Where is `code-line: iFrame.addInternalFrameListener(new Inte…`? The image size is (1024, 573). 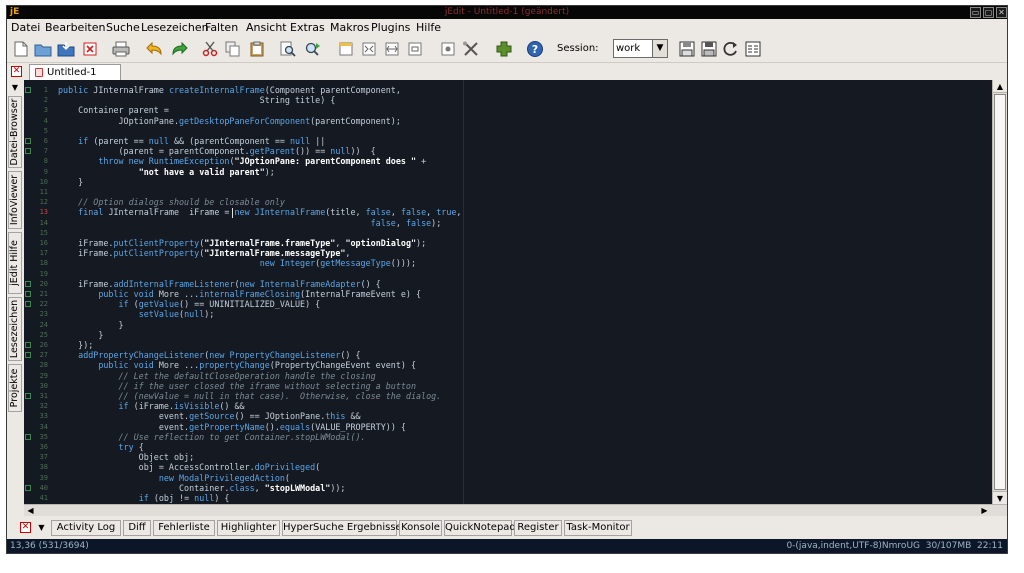
code-line: iFrame.addInternalFrameListener(new Inte… is located at coordinates (219, 284).